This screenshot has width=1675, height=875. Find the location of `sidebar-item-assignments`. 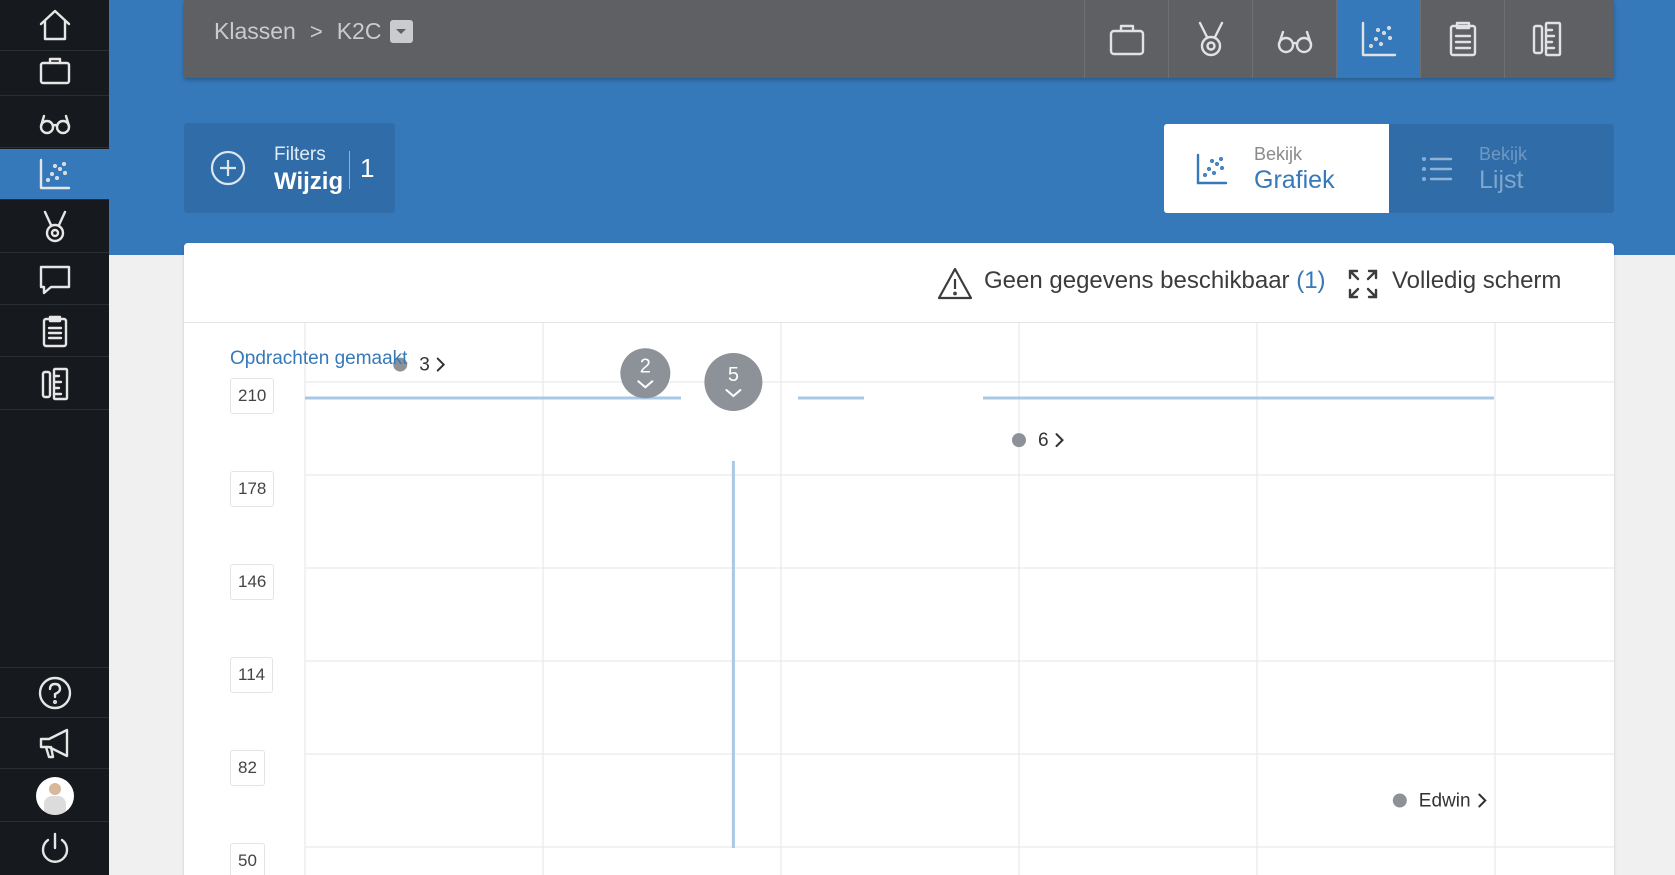

sidebar-item-assignments is located at coordinates (54, 331).